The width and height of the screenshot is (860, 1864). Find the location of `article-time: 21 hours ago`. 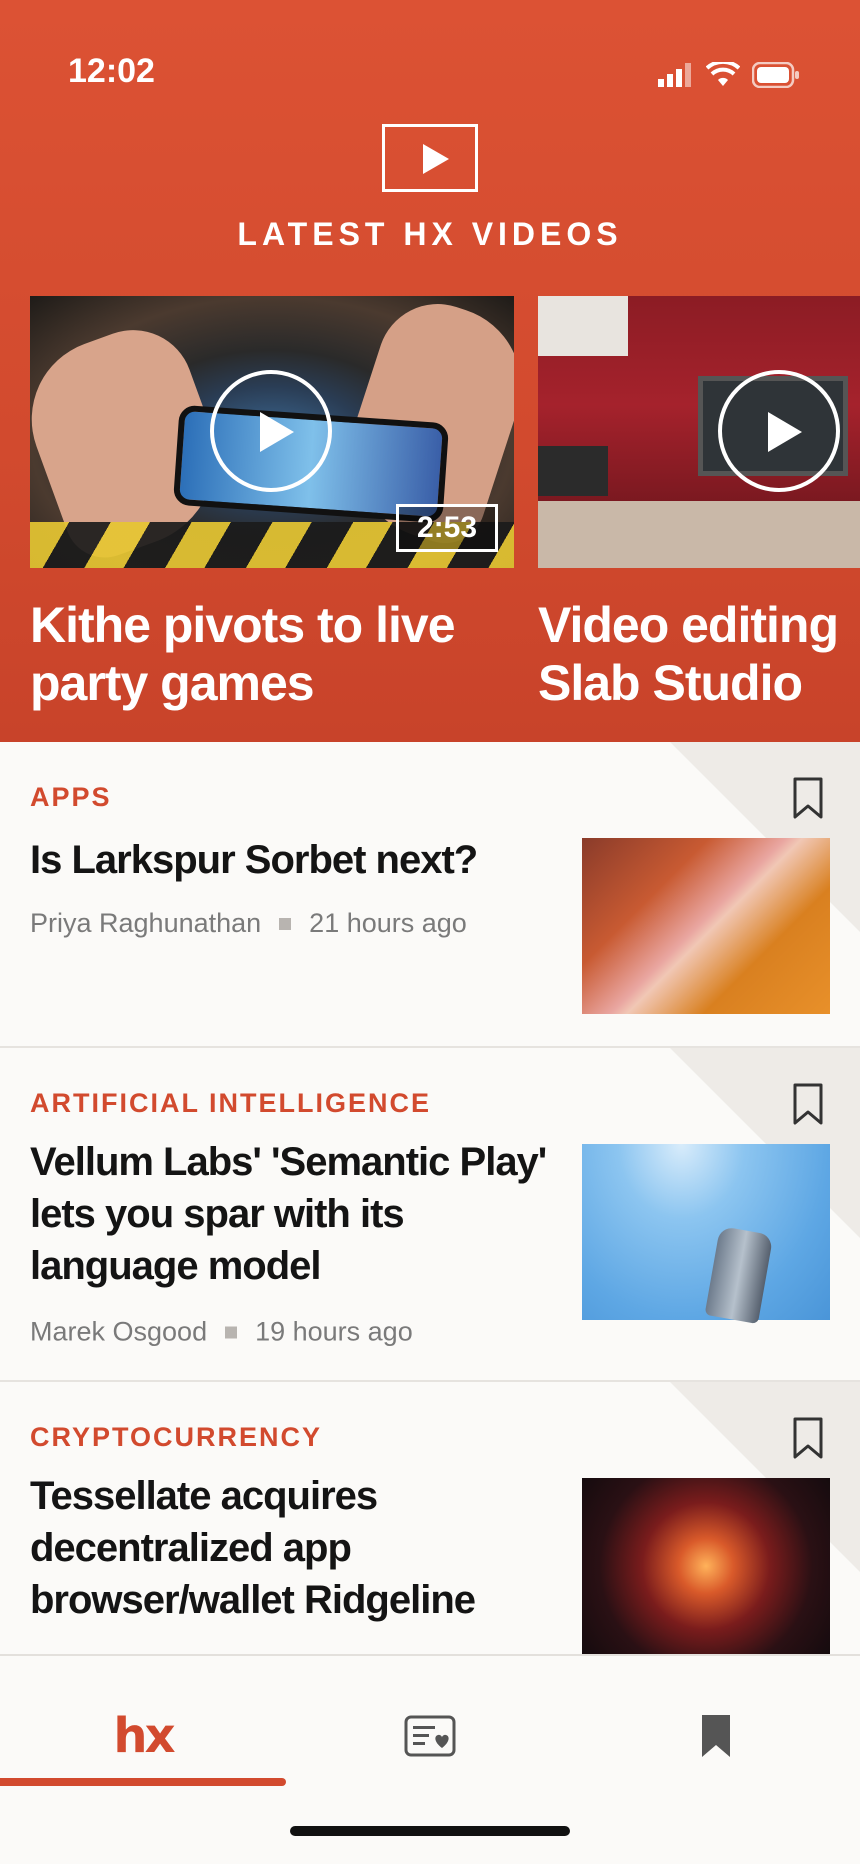

article-time: 21 hours ago is located at coordinates (388, 923).